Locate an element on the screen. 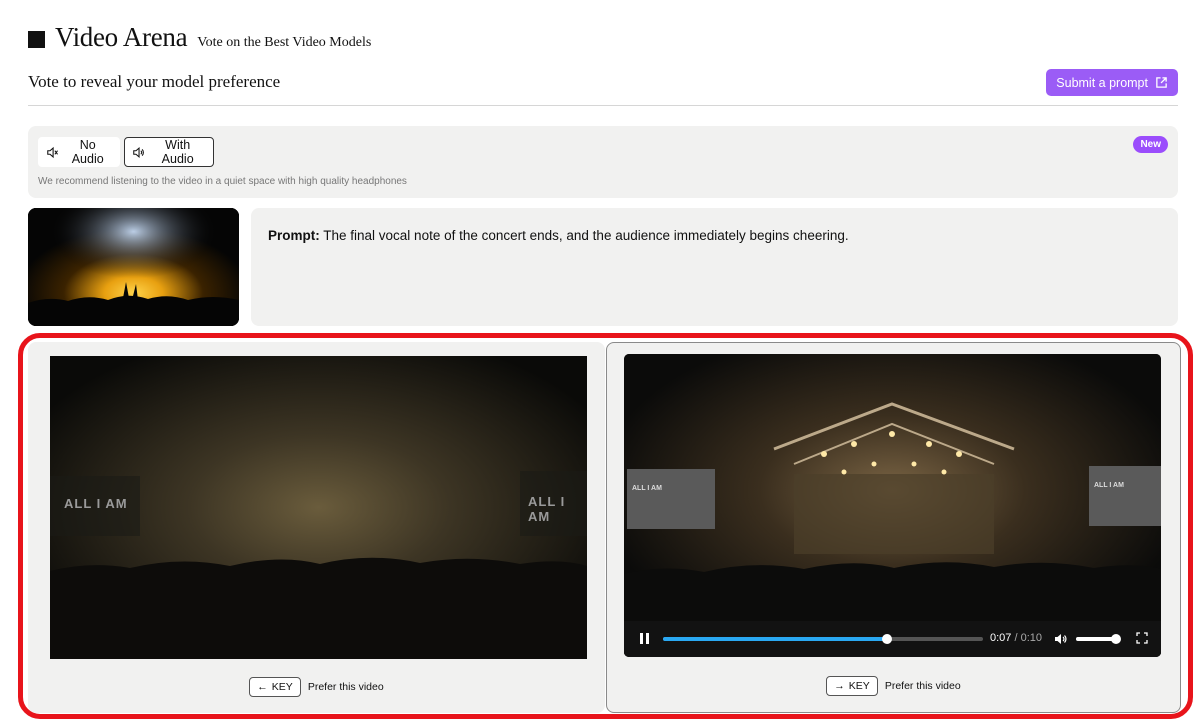  vote-row-left: ← KEY Prefer this video is located at coordinates (316, 687).